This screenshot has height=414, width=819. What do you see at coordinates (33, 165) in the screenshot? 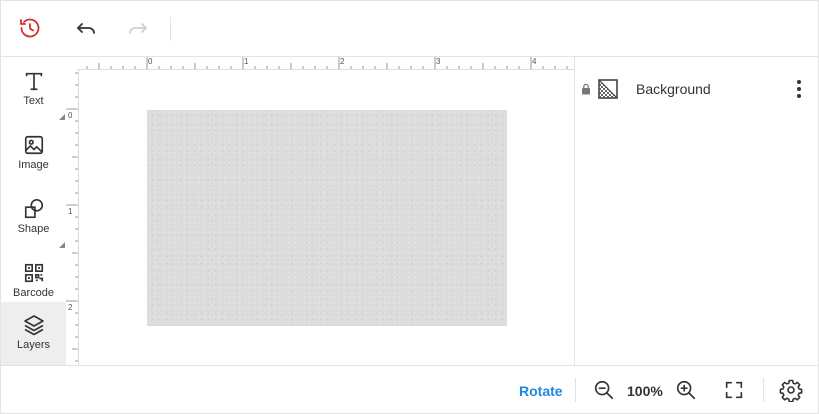
I see `sidebar-item-label: Image` at bounding box center [33, 165].